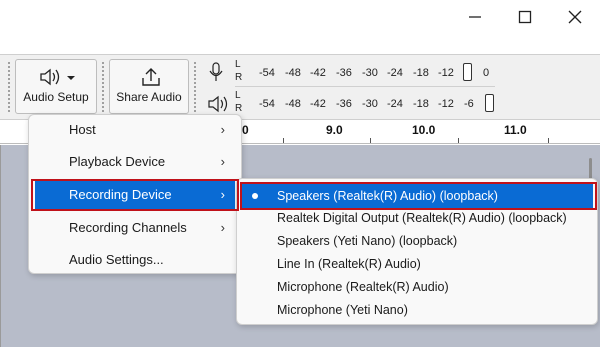 This screenshot has width=600, height=347. What do you see at coordinates (486, 73) in the screenshot?
I see `meter-tick: 0` at bounding box center [486, 73].